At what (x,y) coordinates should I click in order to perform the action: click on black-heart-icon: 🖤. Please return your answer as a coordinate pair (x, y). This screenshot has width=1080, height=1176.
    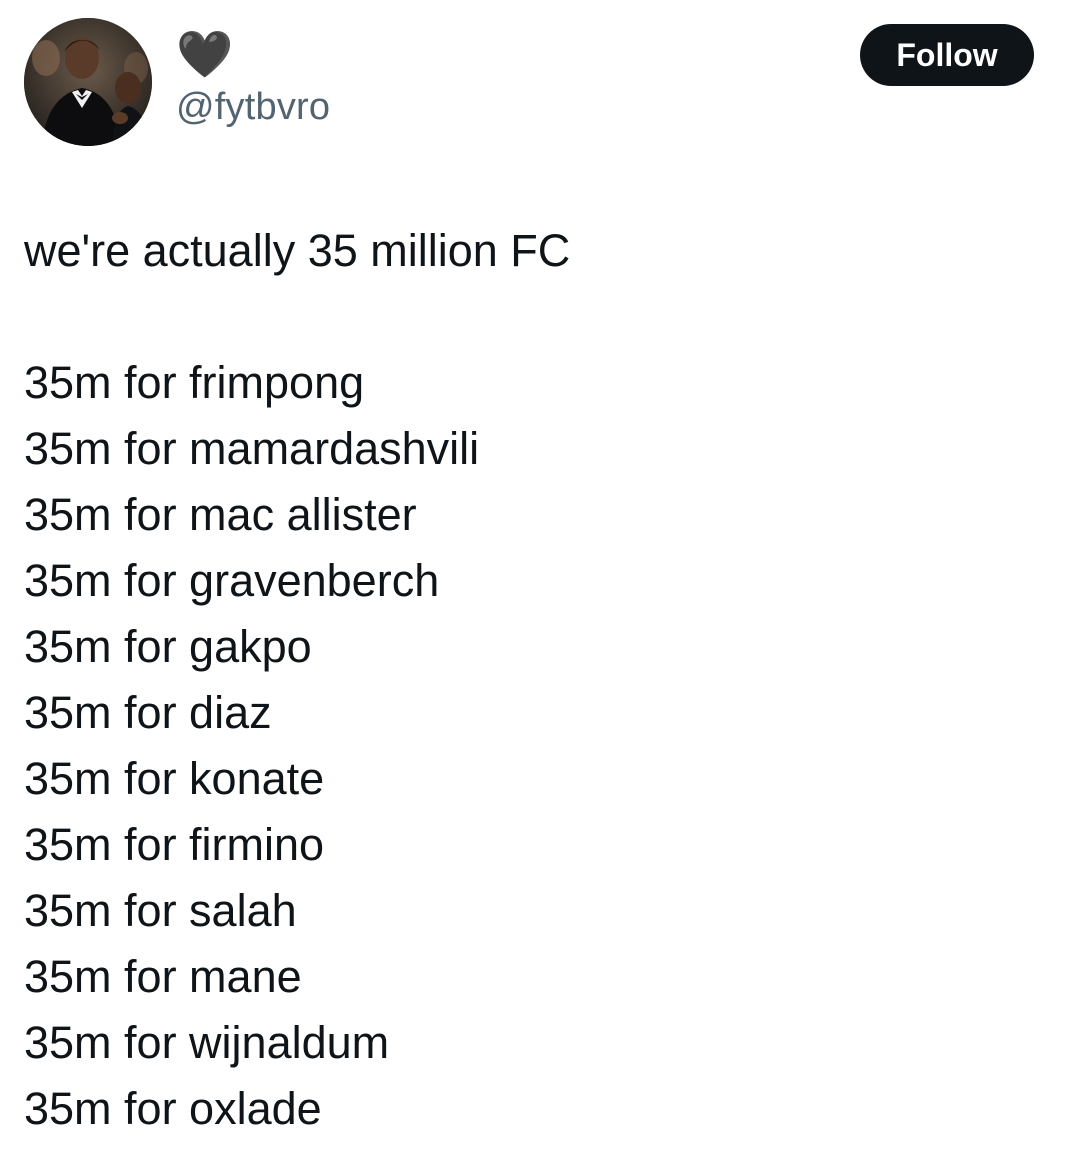
    Looking at the image, I should click on (205, 54).